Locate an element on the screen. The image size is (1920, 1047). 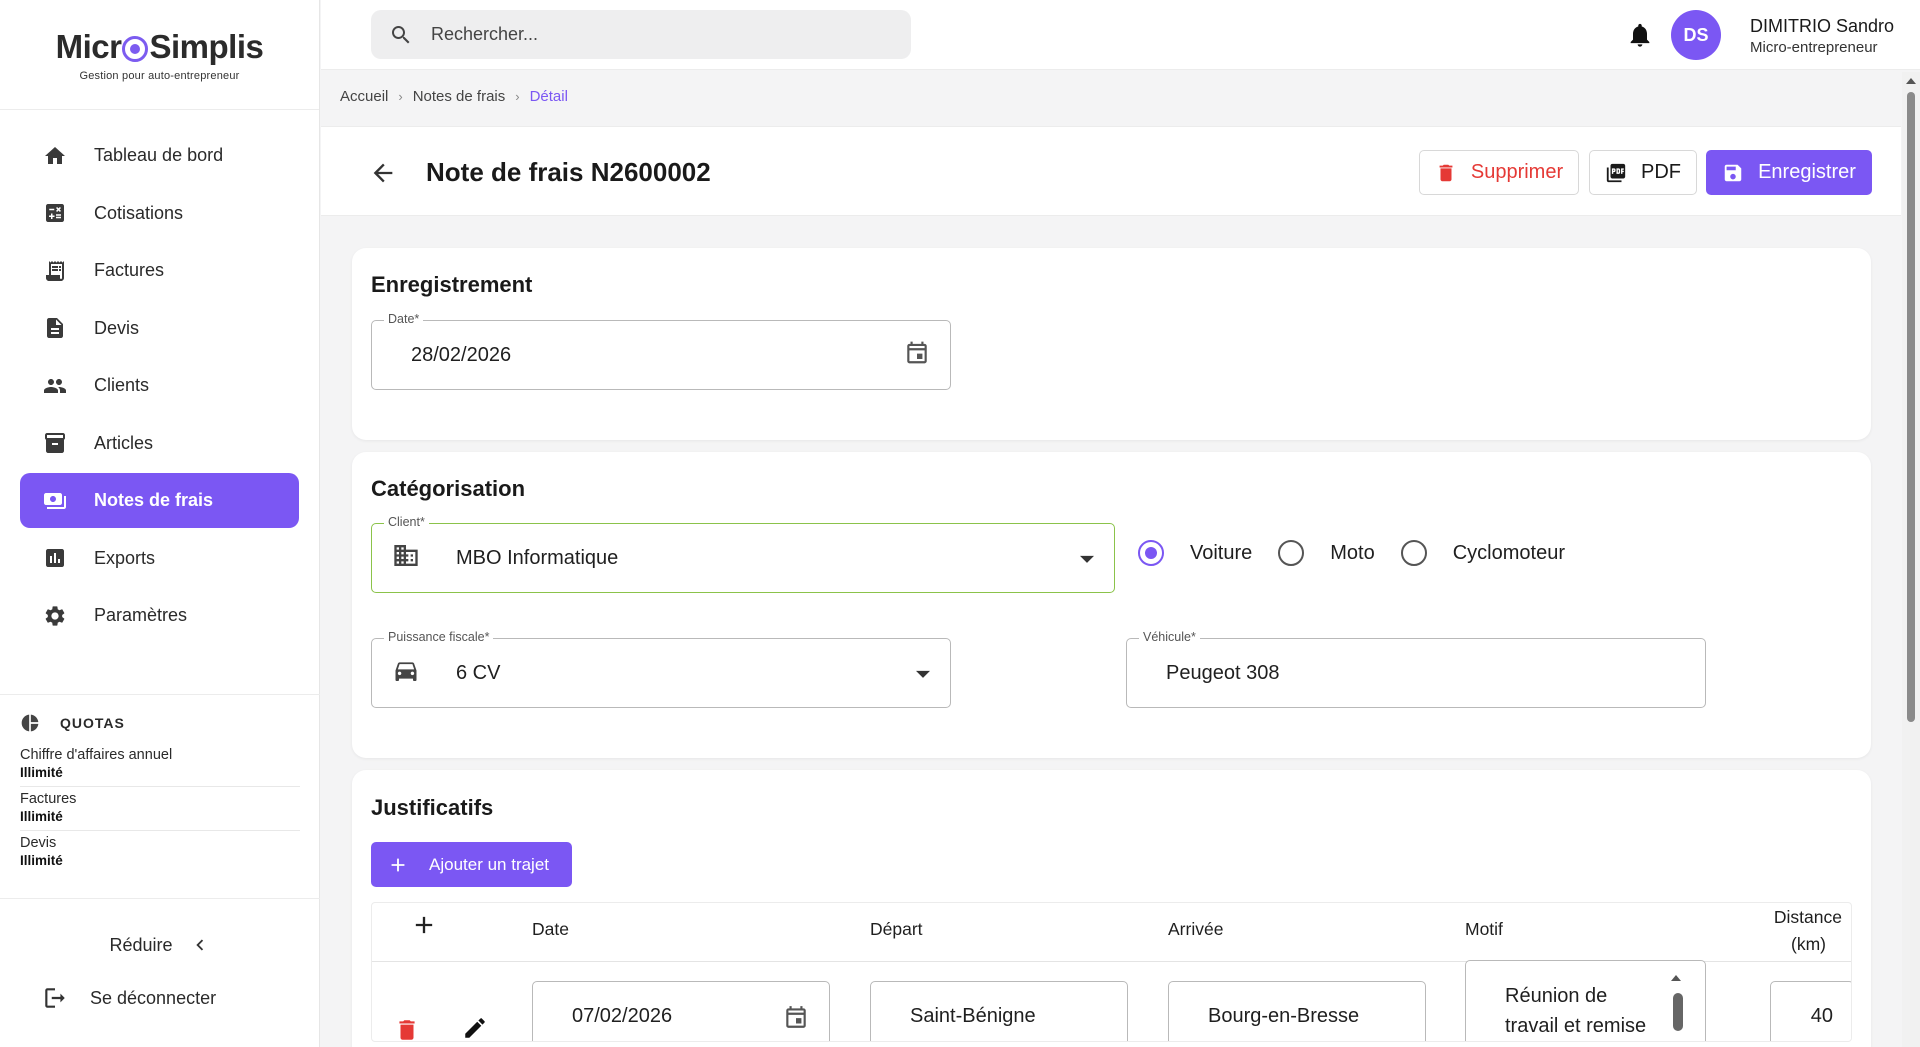
sidebar-item-label: Exports is located at coordinates (125, 557).